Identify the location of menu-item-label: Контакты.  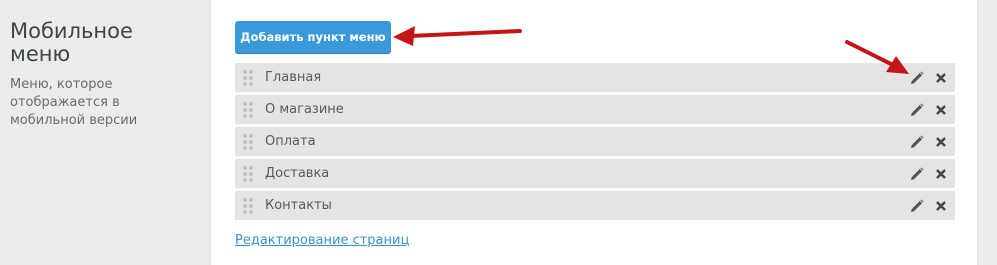
(298, 205).